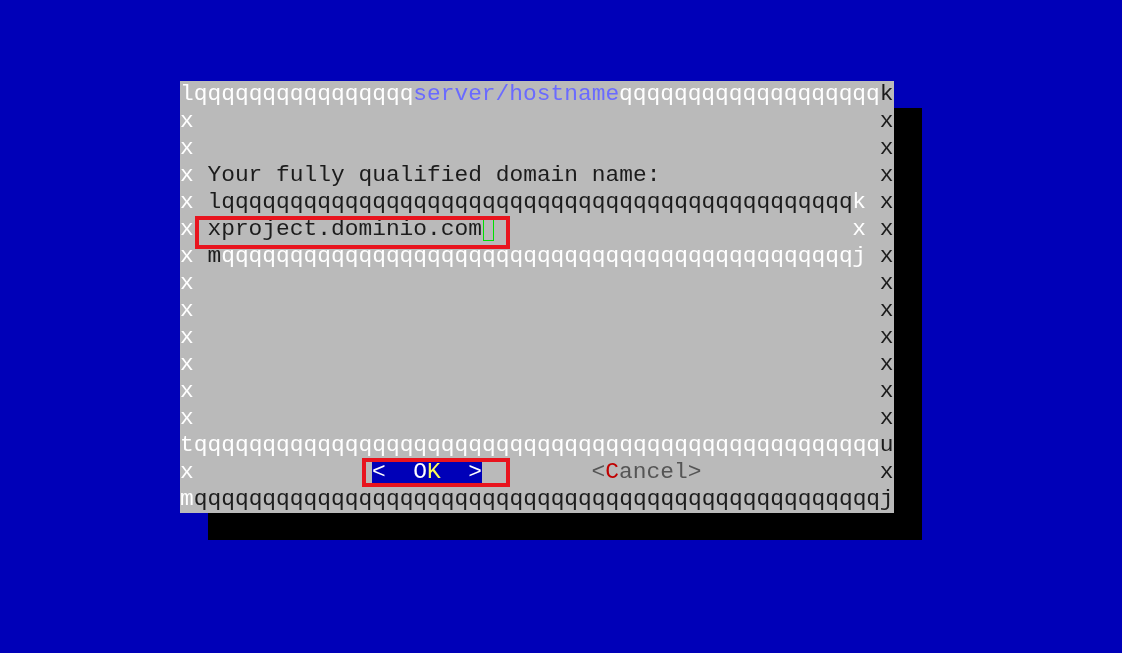 This screenshot has height=653, width=1122. I want to click on border-line: qqqqqqqqqqqqqqqq, so click(303, 94).